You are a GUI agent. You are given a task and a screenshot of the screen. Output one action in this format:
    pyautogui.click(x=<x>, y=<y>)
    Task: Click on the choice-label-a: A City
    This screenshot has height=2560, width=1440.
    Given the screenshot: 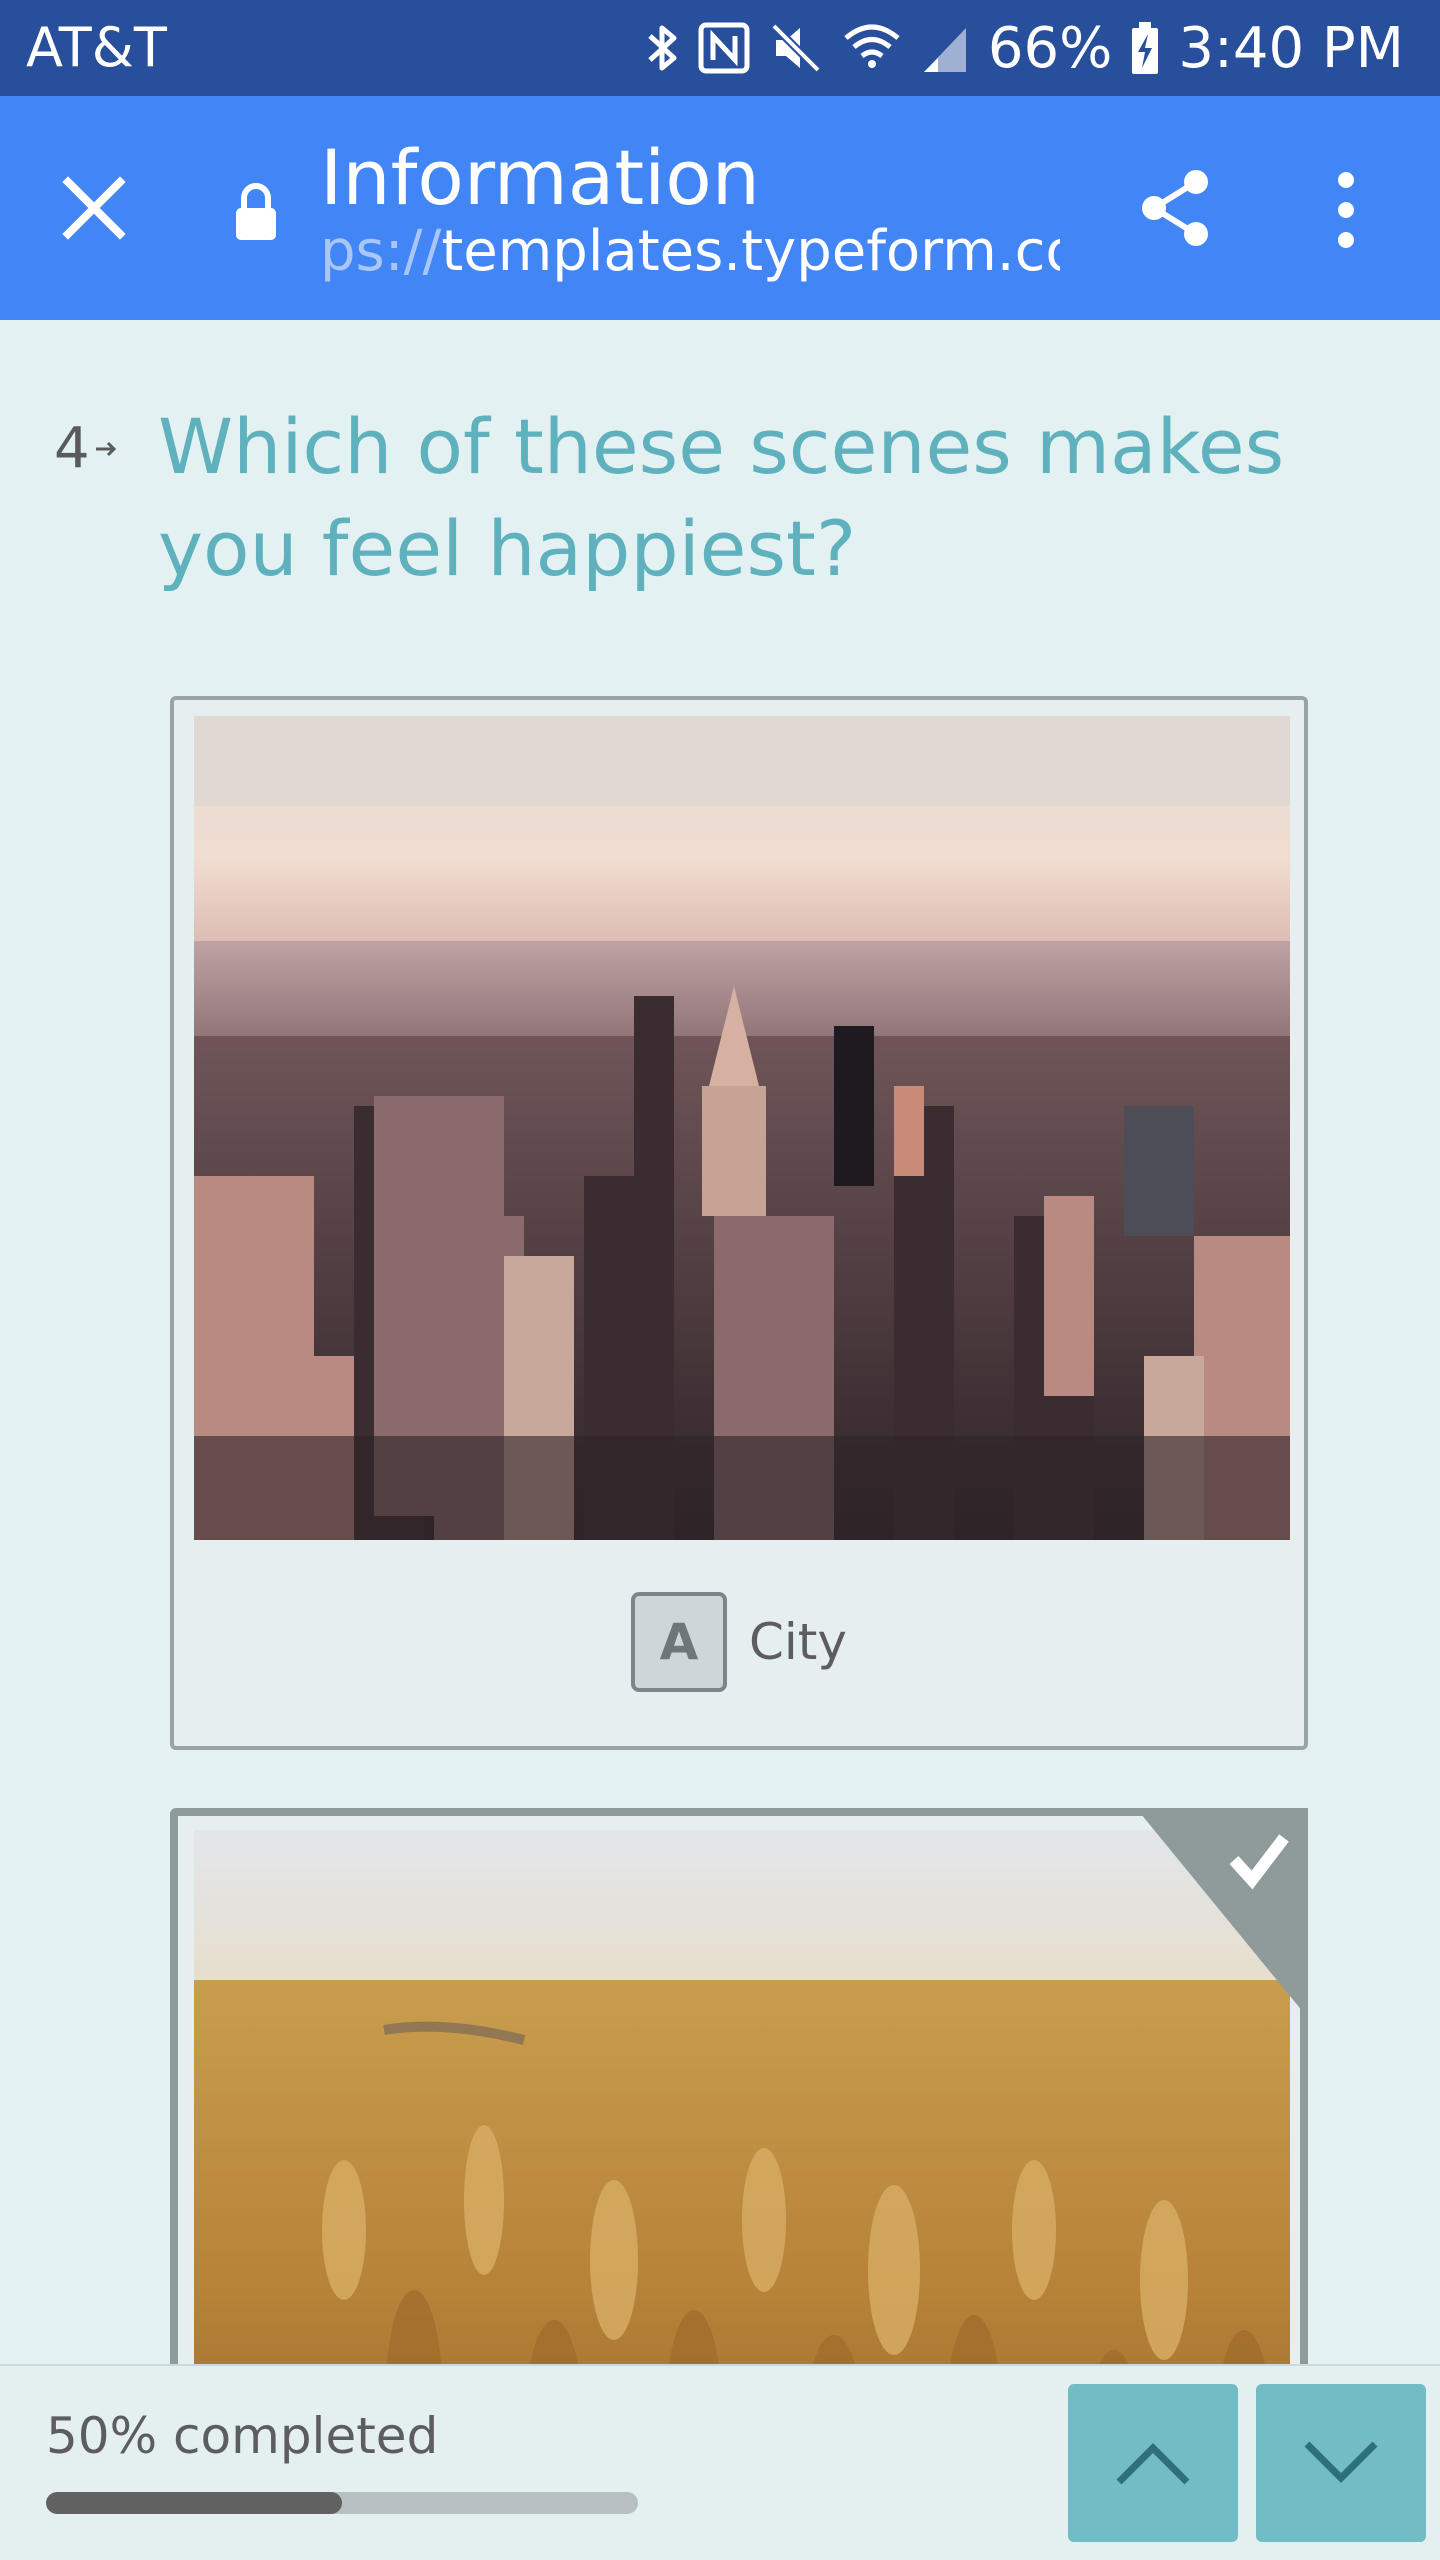 What is the action you would take?
    pyautogui.click(x=739, y=1642)
    